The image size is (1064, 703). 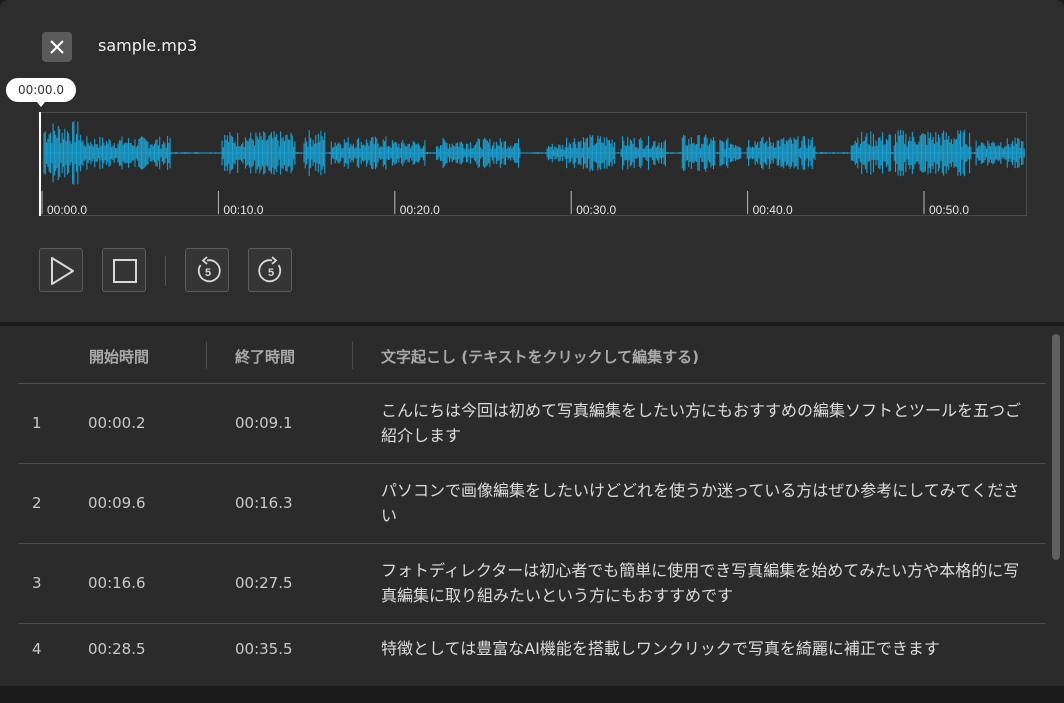 I want to click on column-end-time: 終了時間, so click(x=265, y=356).